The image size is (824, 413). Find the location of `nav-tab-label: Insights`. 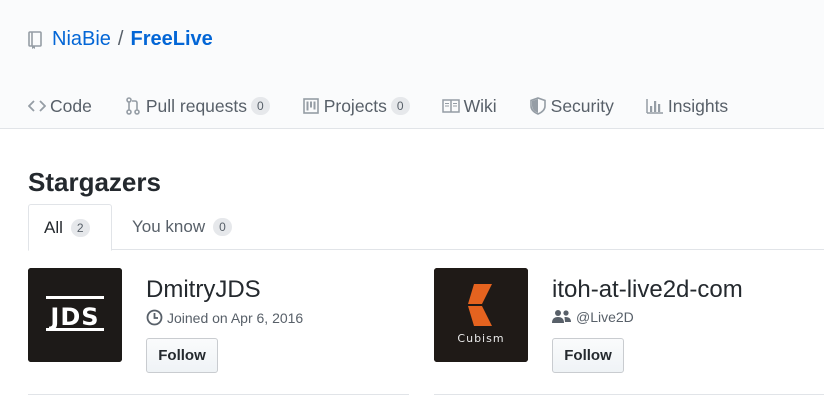

nav-tab-label: Insights is located at coordinates (698, 105).